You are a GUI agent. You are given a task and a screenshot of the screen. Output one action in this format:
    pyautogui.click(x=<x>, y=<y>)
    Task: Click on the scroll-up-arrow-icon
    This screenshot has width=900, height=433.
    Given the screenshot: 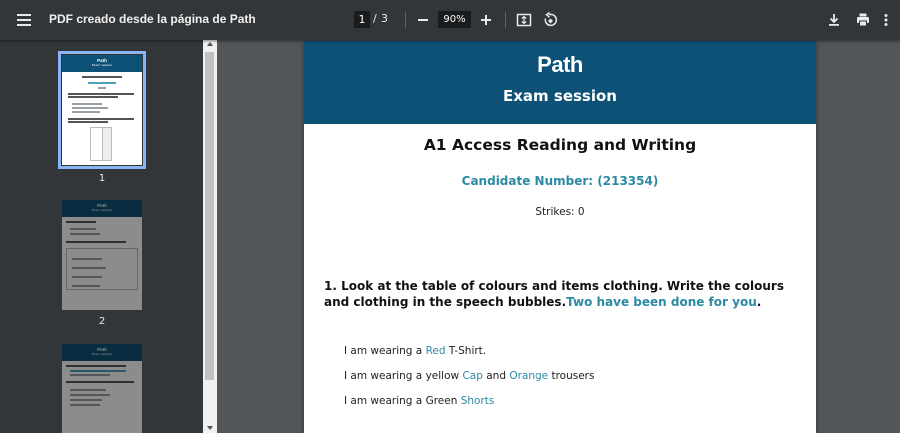 What is the action you would take?
    pyautogui.click(x=210, y=44)
    